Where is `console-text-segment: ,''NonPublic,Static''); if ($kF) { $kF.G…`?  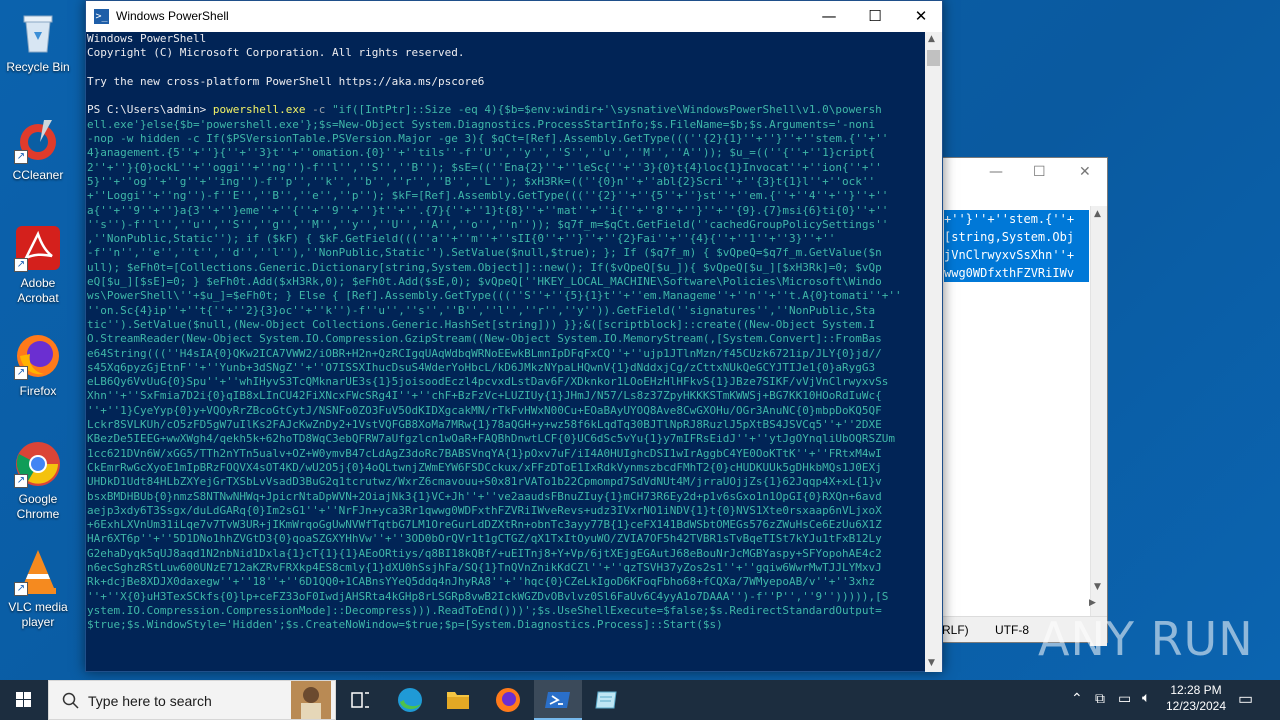 console-text-segment: ,''NonPublic,Static''); if ($kF) { $kF.G… is located at coordinates (461, 239).